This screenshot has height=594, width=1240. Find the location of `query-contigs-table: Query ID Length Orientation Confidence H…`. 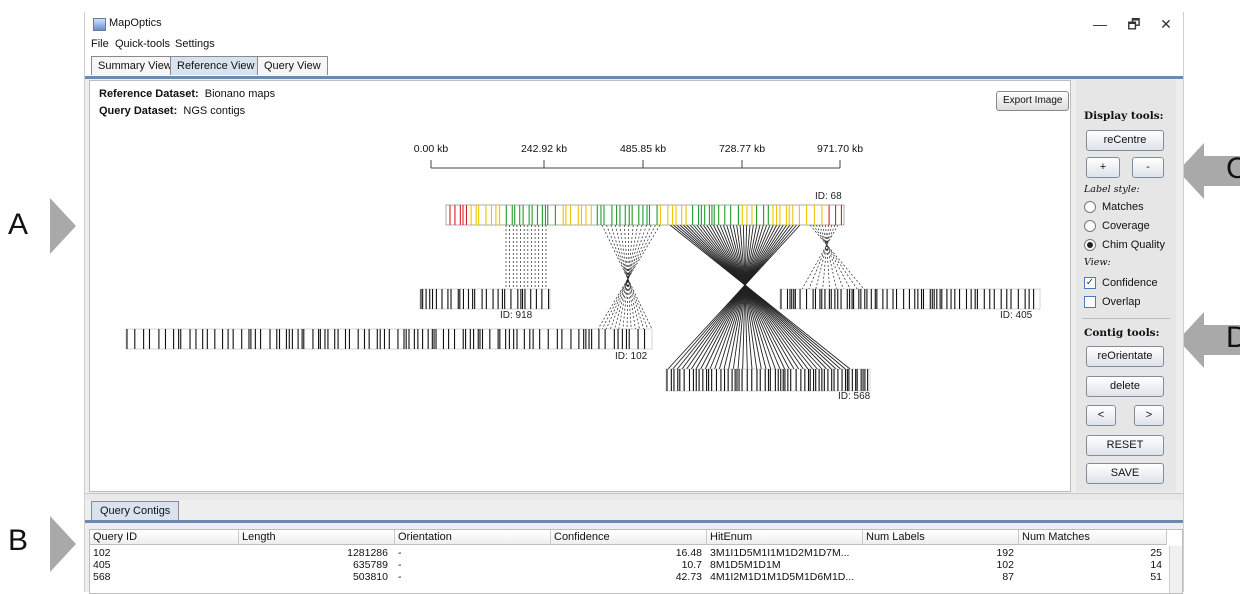

query-contigs-table: Query ID Length Orientation Confidence H… is located at coordinates (636, 561).